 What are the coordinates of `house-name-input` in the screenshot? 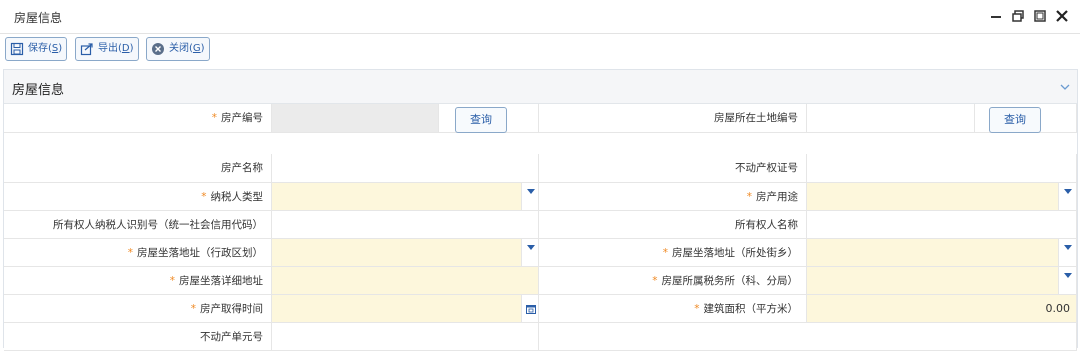 It's located at (405, 168).